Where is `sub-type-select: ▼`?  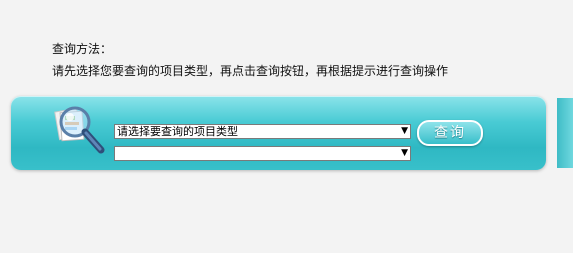
sub-type-select: ▼ is located at coordinates (262, 153).